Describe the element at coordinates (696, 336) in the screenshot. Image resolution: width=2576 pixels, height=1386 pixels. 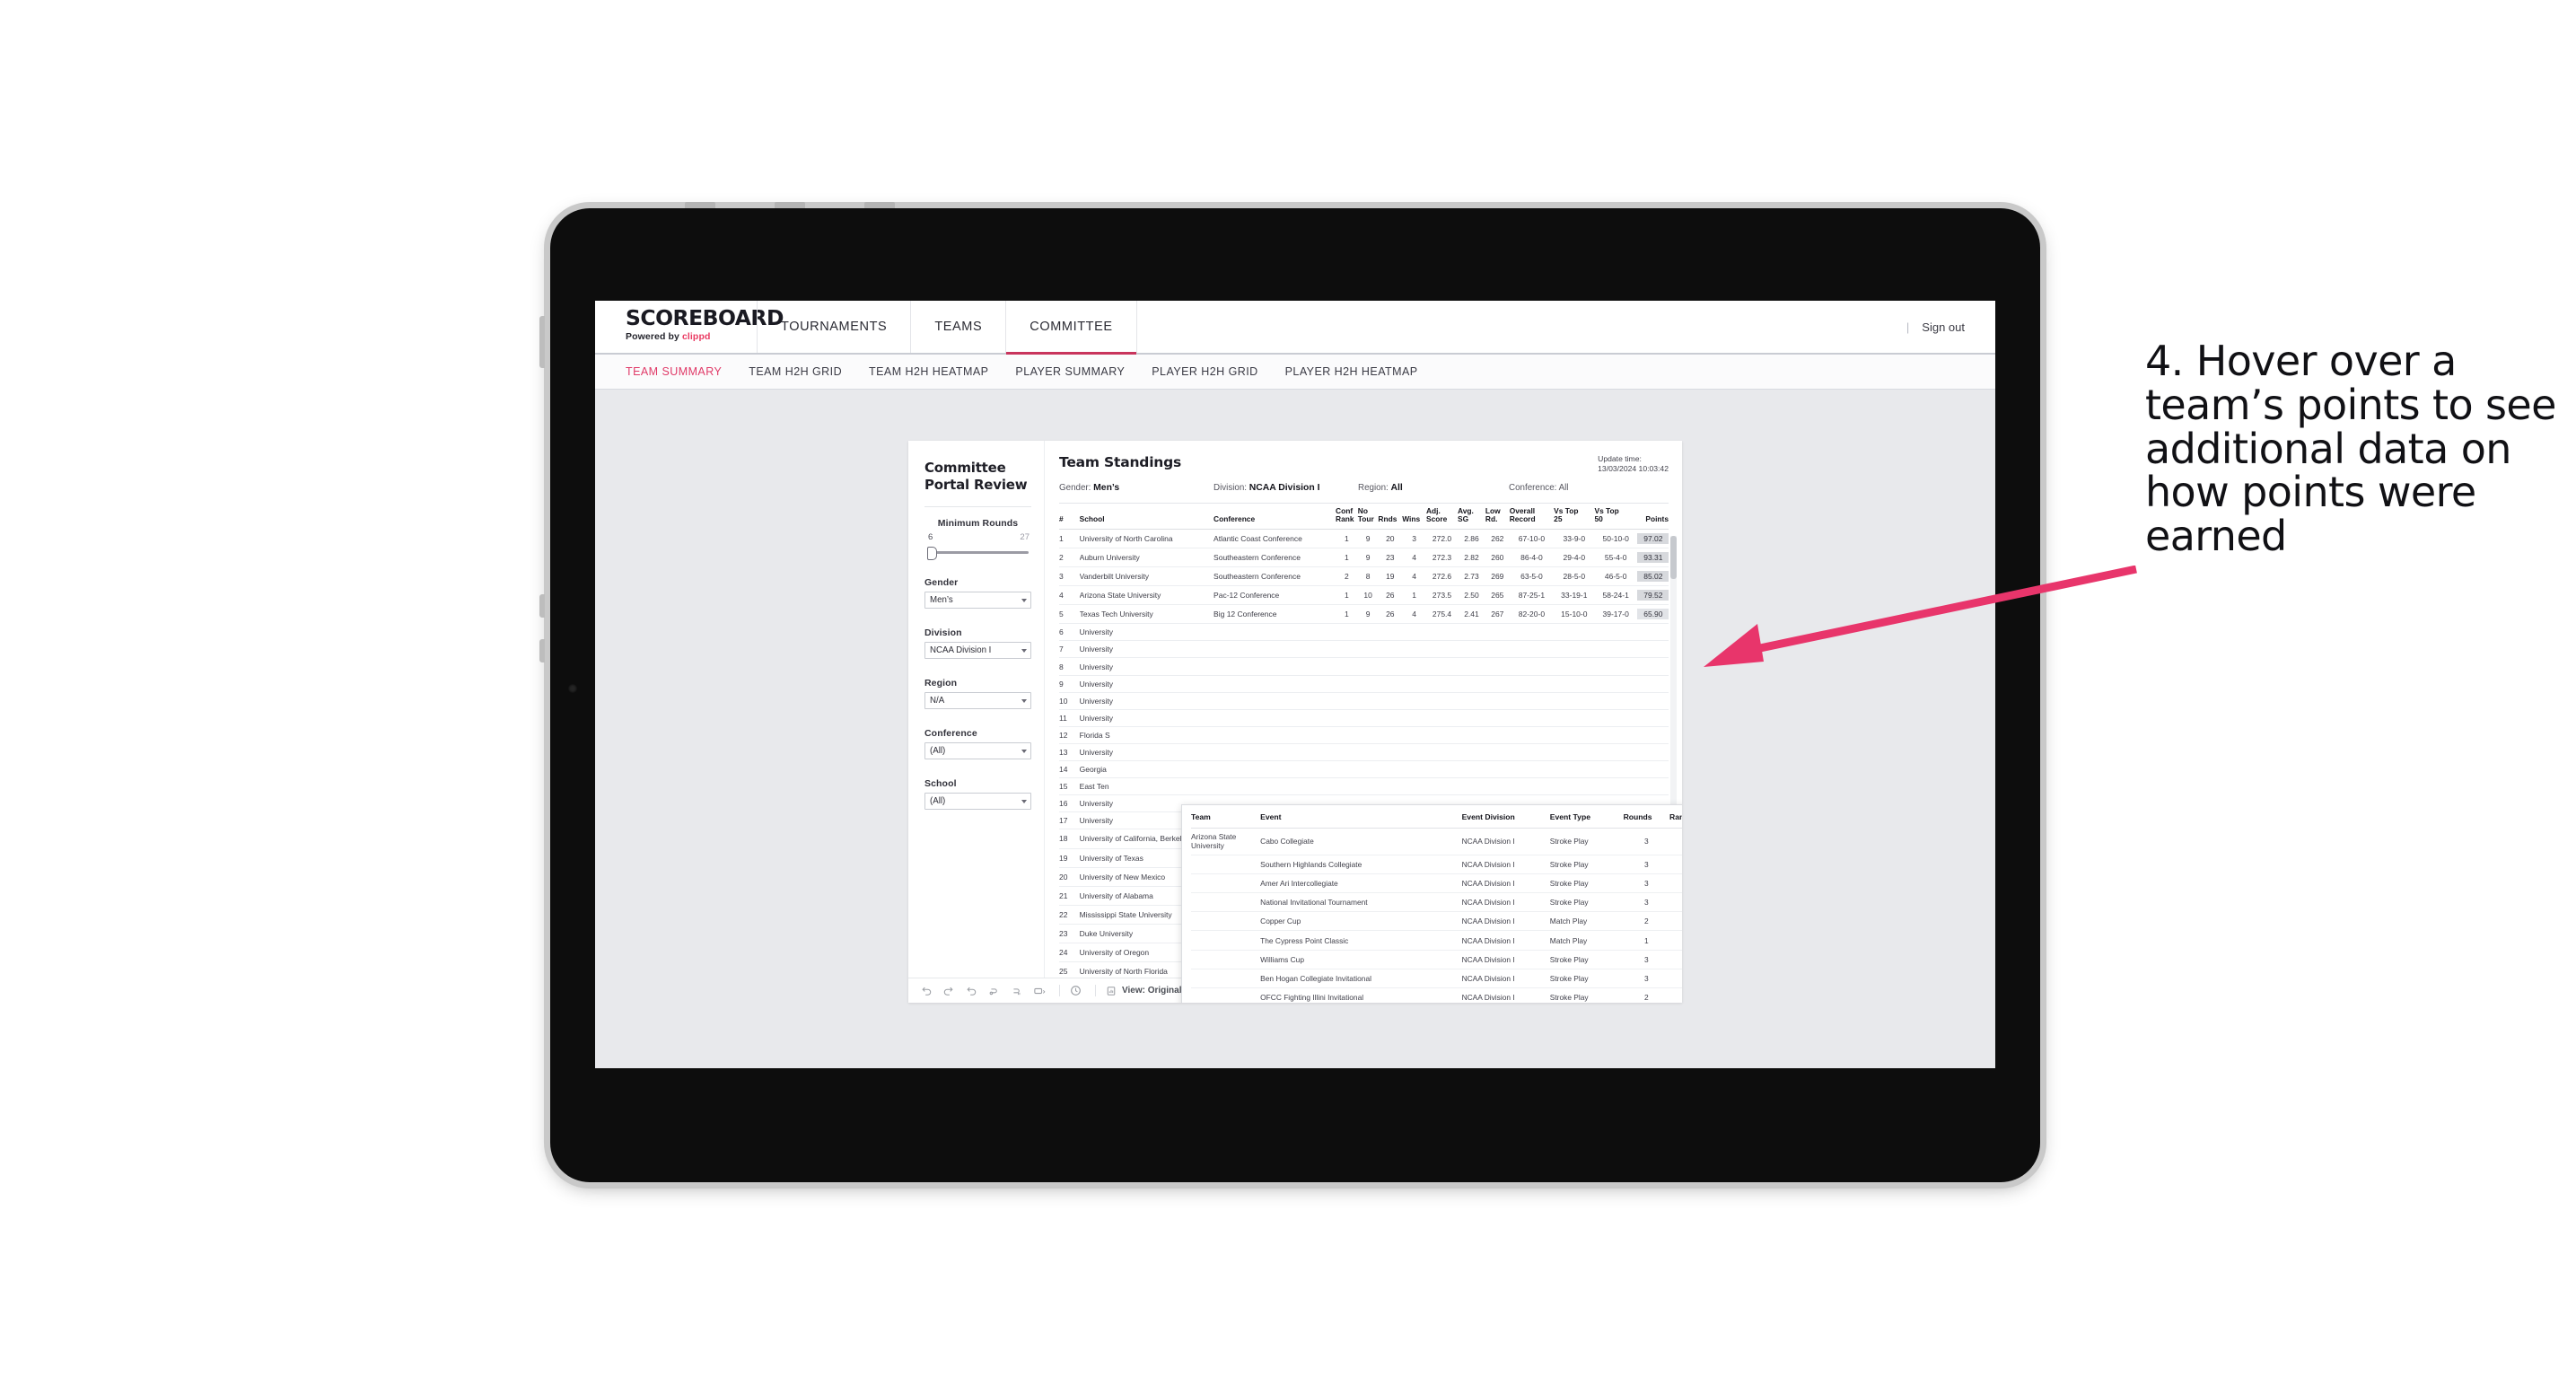
I see `logo-brand: clippd` at that location.